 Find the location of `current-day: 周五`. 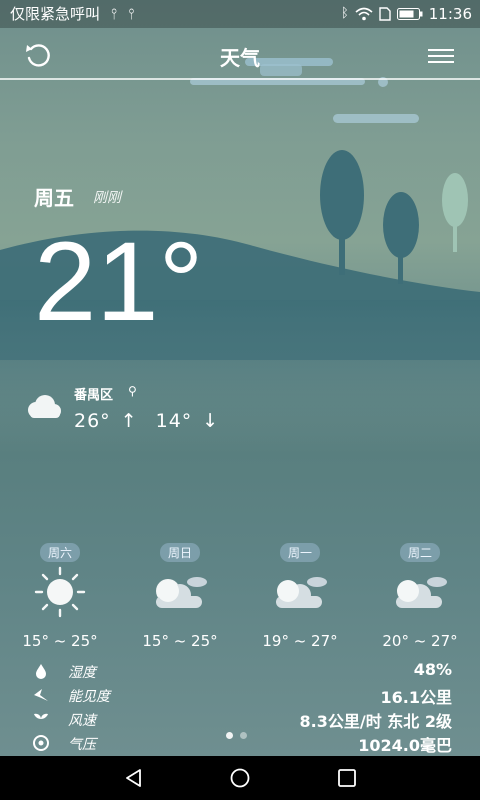

current-day: 周五 is located at coordinates (54, 198).